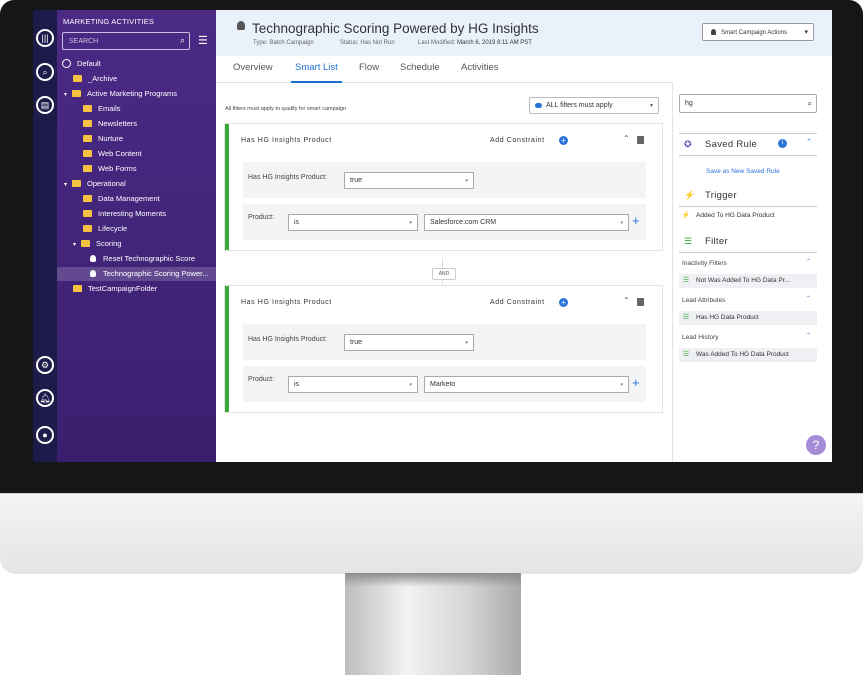  Describe the element at coordinates (316, 72) in the screenshot. I see `tab-smart-list: Smart List` at that location.